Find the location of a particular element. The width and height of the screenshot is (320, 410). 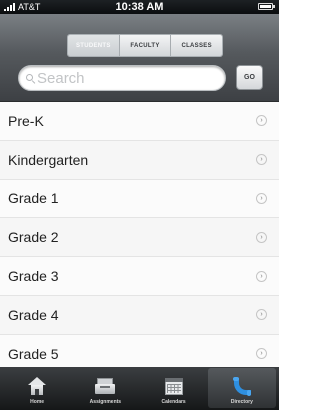

list-item-label: Grade 3 is located at coordinates (33, 276).